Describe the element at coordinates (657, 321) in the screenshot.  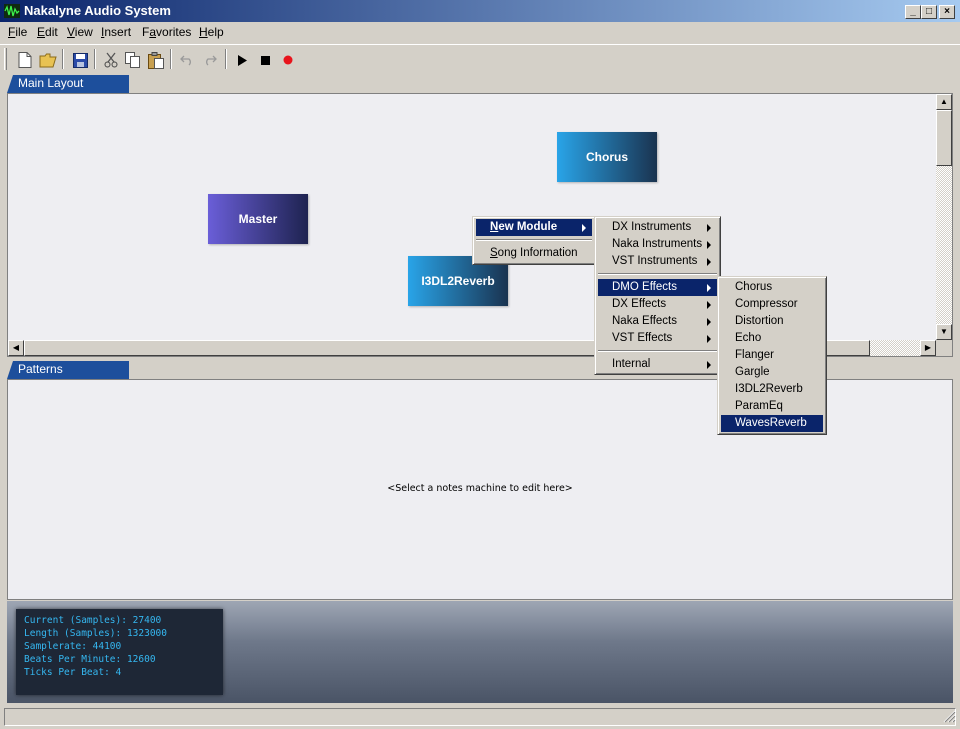
I see `menu-item-naka-effects: Naka Effects` at that location.